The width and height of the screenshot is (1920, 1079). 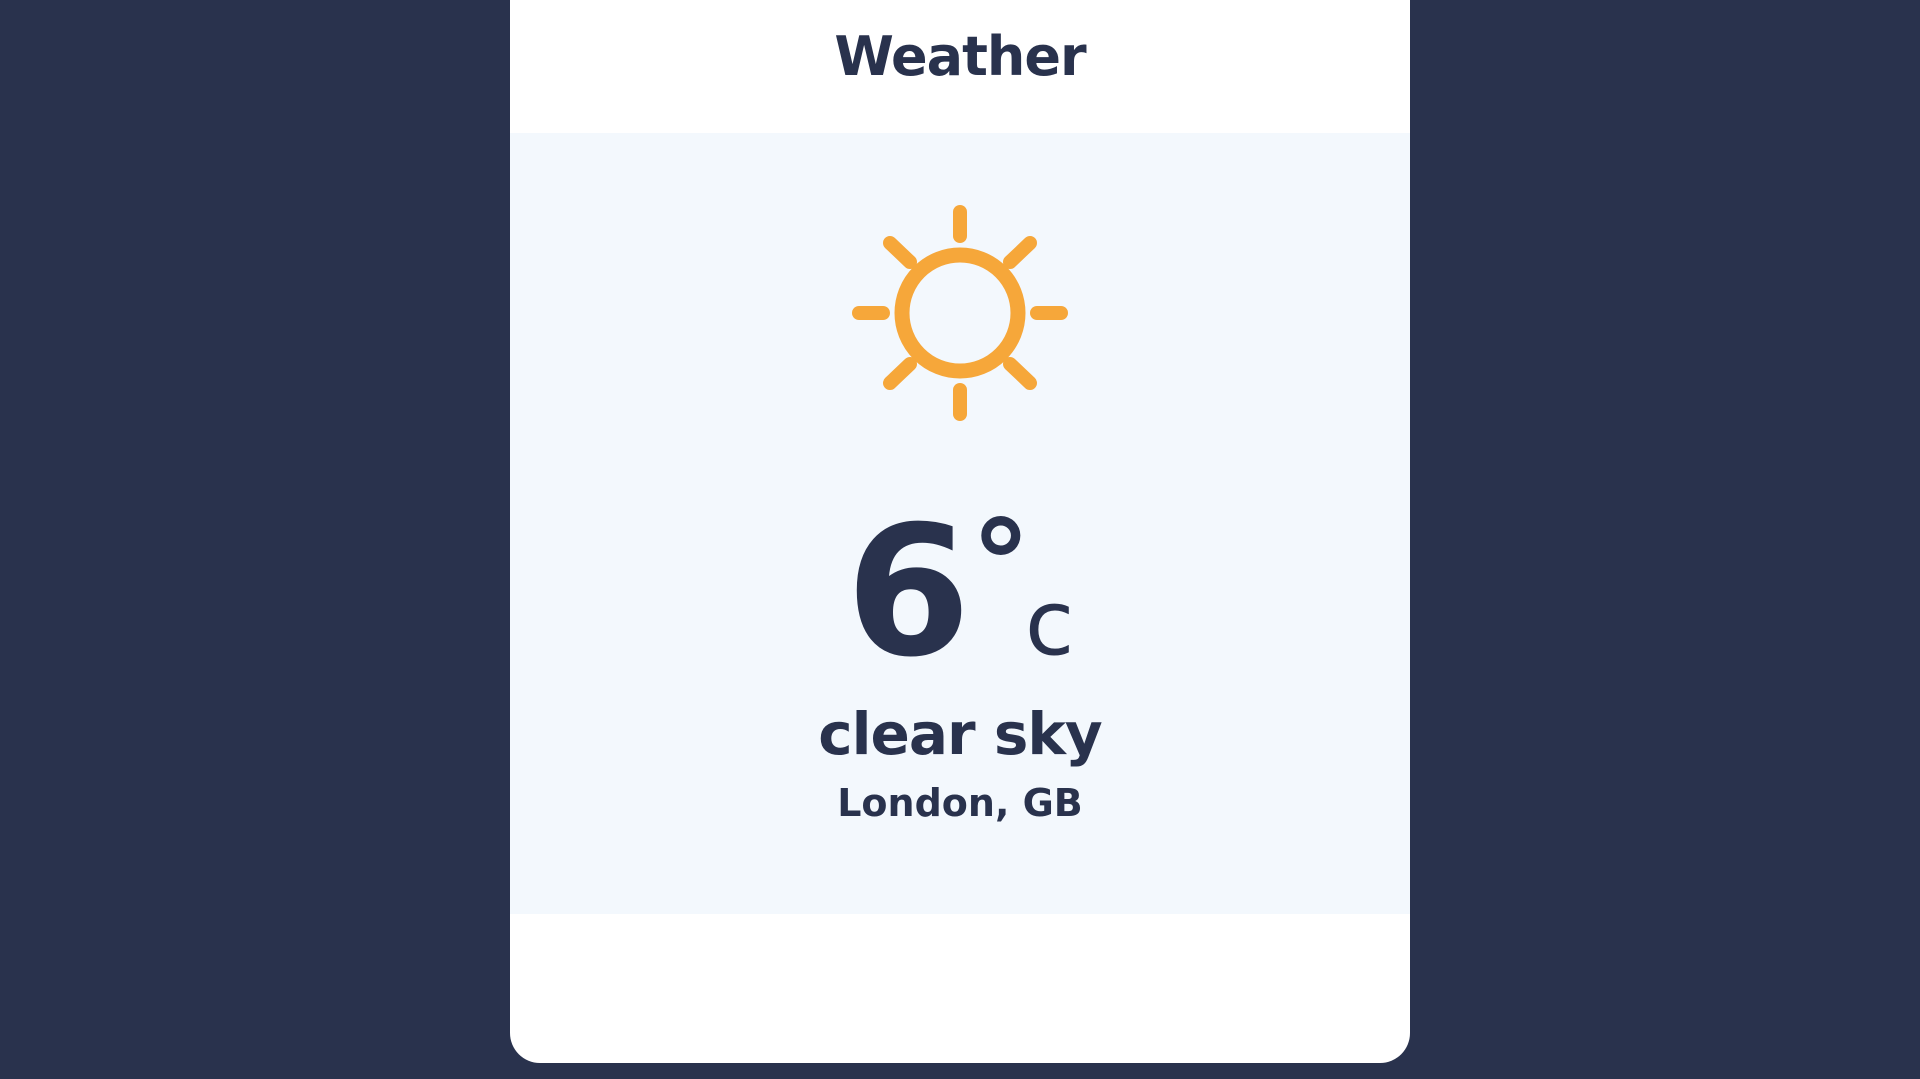 I want to click on temperature-display: 6°c, so click(x=960, y=593).